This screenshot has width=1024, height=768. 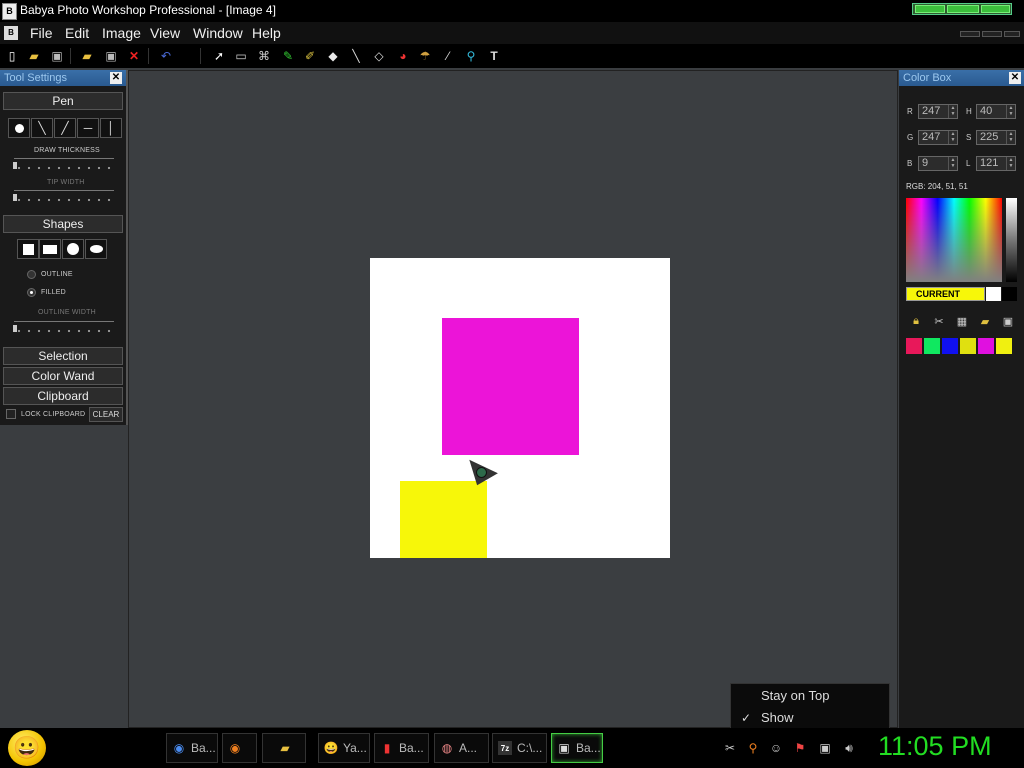 What do you see at coordinates (810, 696) in the screenshot?
I see `stay-on-top-menu-item: Stay on Top` at bounding box center [810, 696].